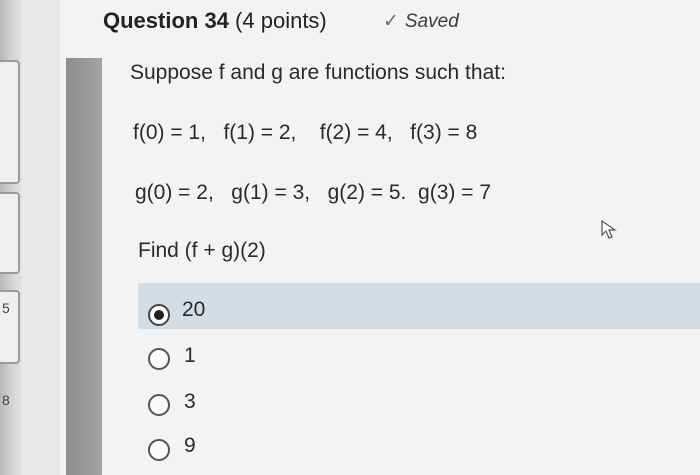  I want to click on option-label: 9, so click(190, 446).